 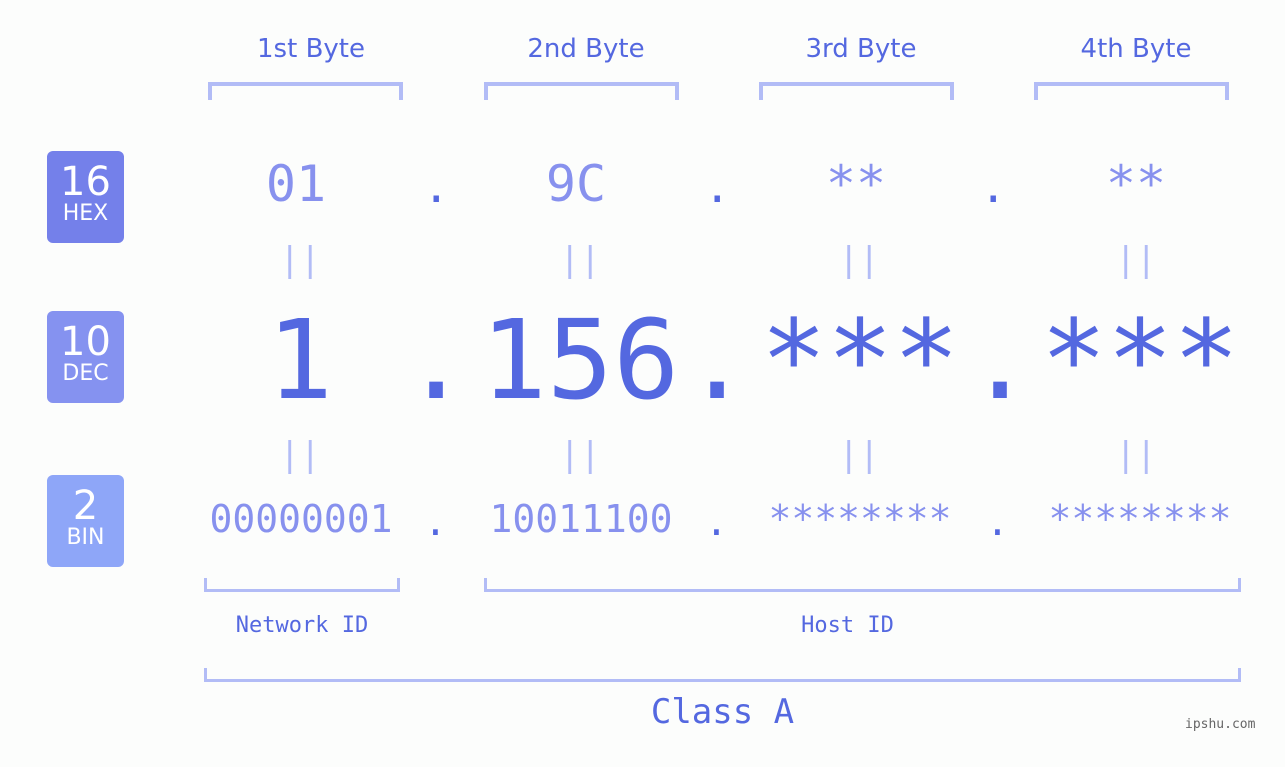 What do you see at coordinates (296, 184) in the screenshot?
I see `hex-byte-1: 01` at bounding box center [296, 184].